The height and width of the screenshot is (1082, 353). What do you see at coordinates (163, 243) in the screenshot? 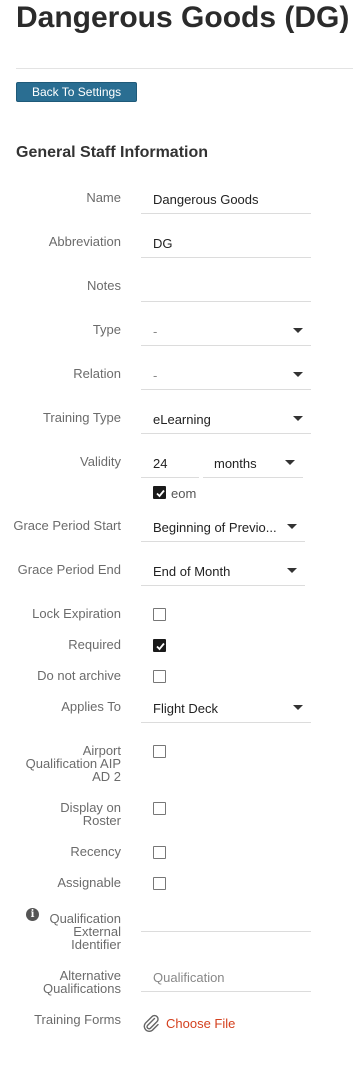
I see `abbreviation-value: DG` at bounding box center [163, 243].